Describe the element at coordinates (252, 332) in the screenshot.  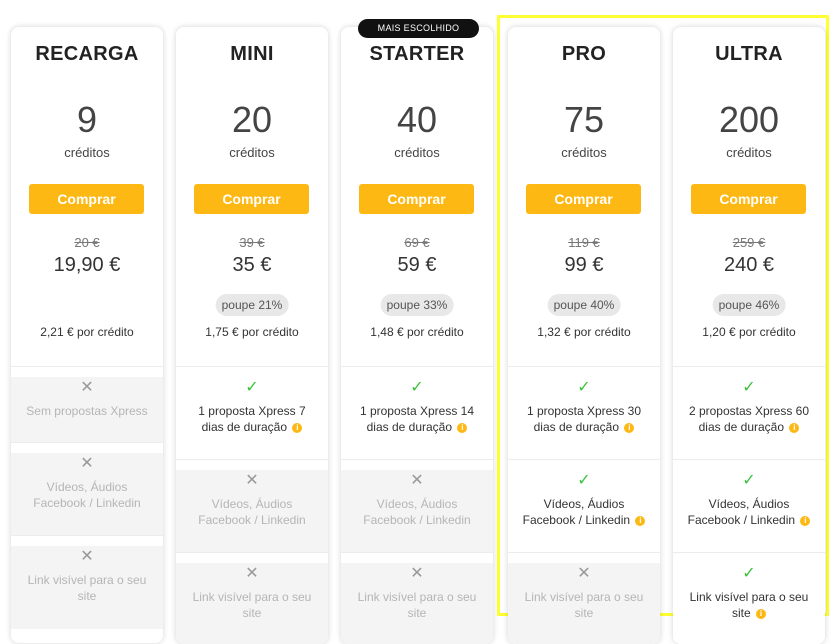
I see `price-per-credit: 1,75 € por crédito` at that location.